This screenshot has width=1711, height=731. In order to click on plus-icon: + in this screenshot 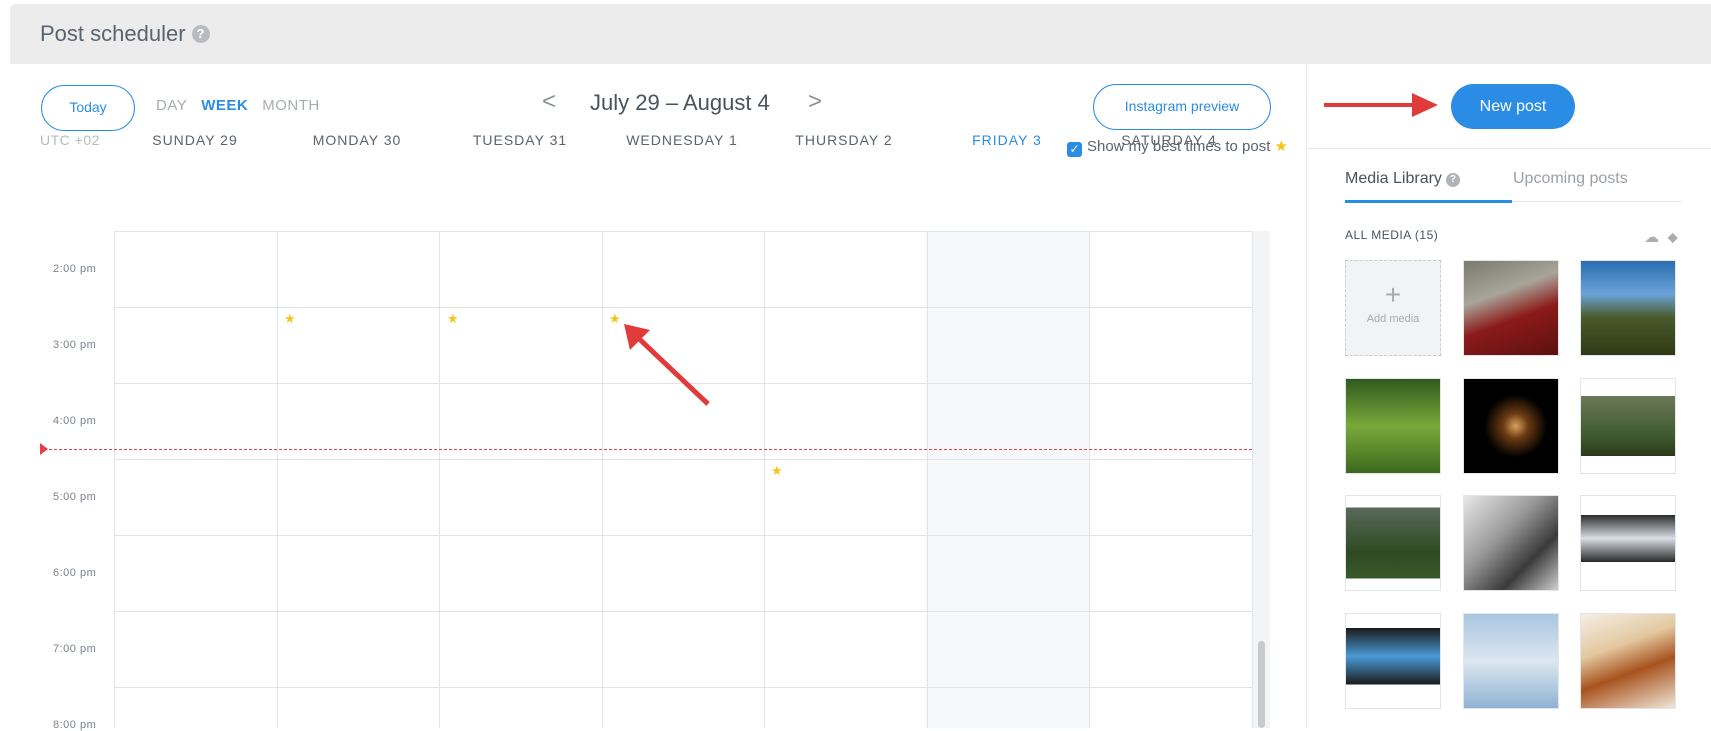, I will do `click(1393, 294)`.